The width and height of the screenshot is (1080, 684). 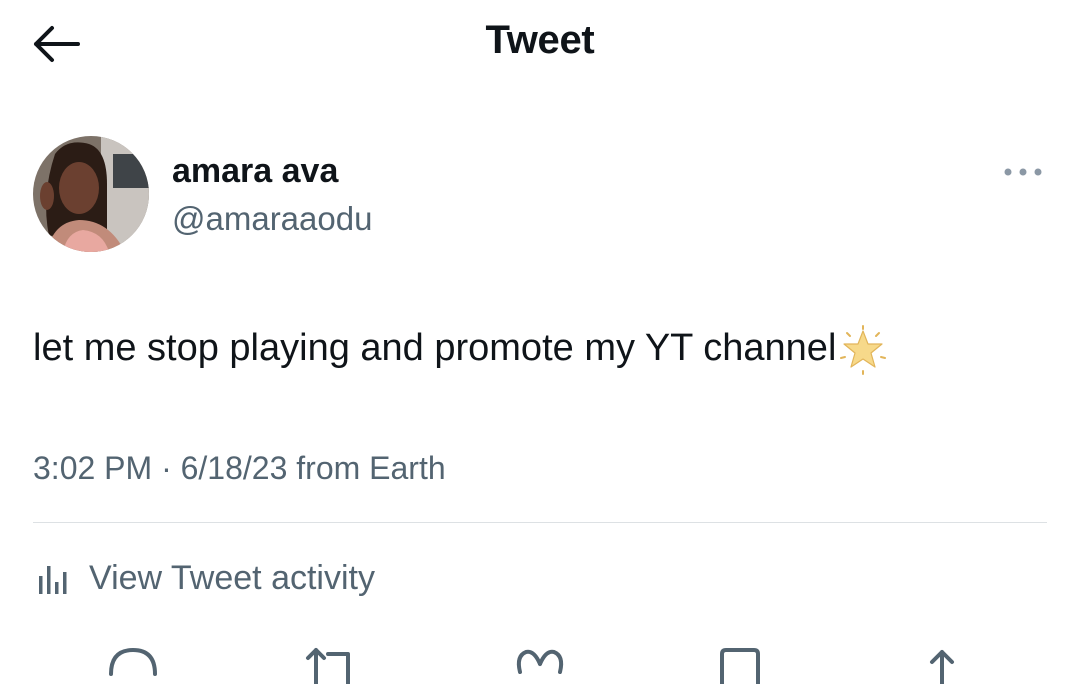 I want to click on bookmark-button, so click(x=740, y=664).